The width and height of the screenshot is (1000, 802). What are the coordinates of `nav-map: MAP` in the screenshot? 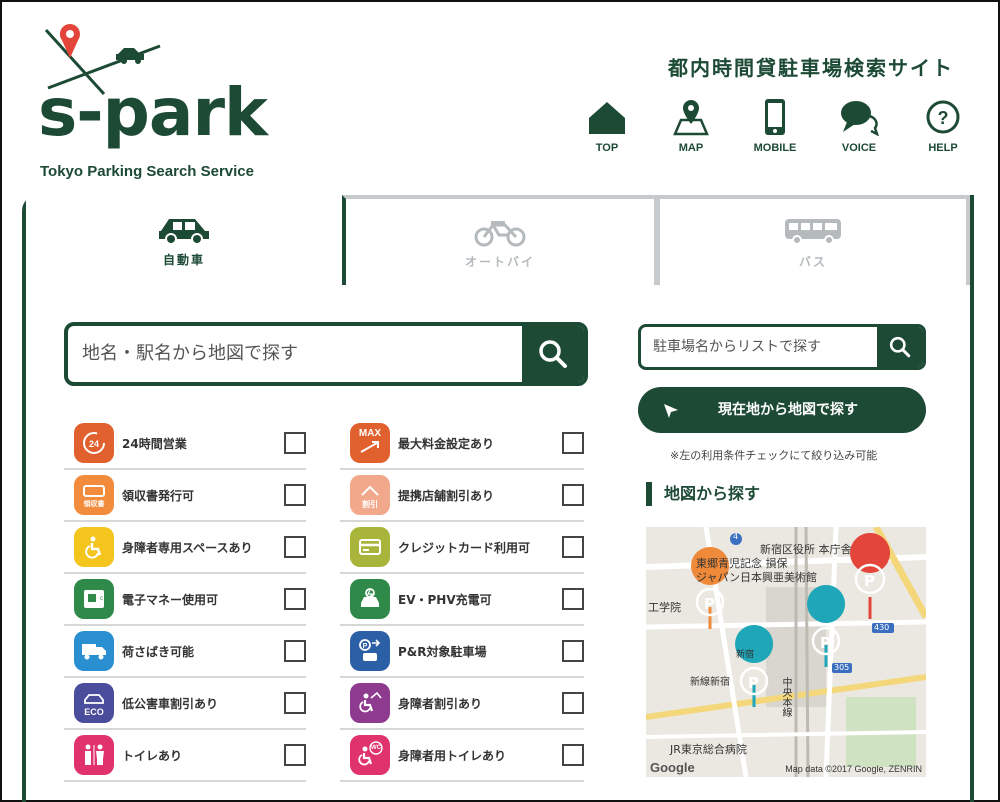 It's located at (691, 126).